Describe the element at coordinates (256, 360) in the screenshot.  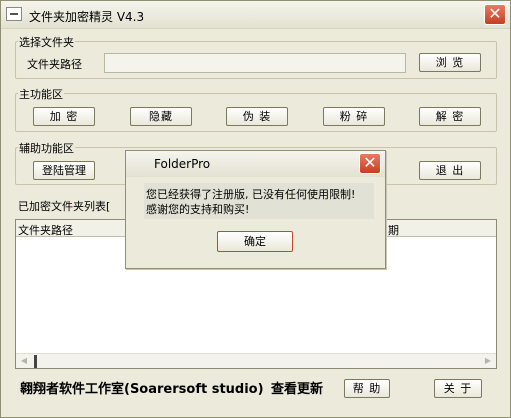
I see `horizontal-scrollbar: ◀ ▶` at that location.